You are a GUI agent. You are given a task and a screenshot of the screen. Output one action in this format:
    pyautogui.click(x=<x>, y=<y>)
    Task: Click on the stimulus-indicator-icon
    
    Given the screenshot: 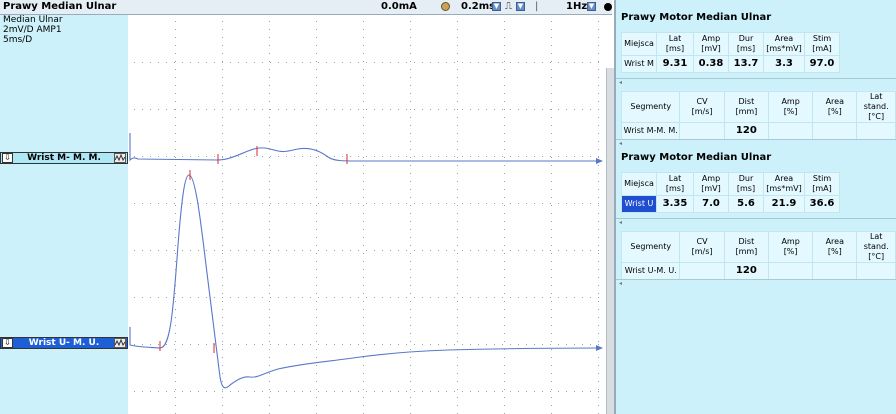 What is the action you would take?
    pyautogui.click(x=445, y=6)
    